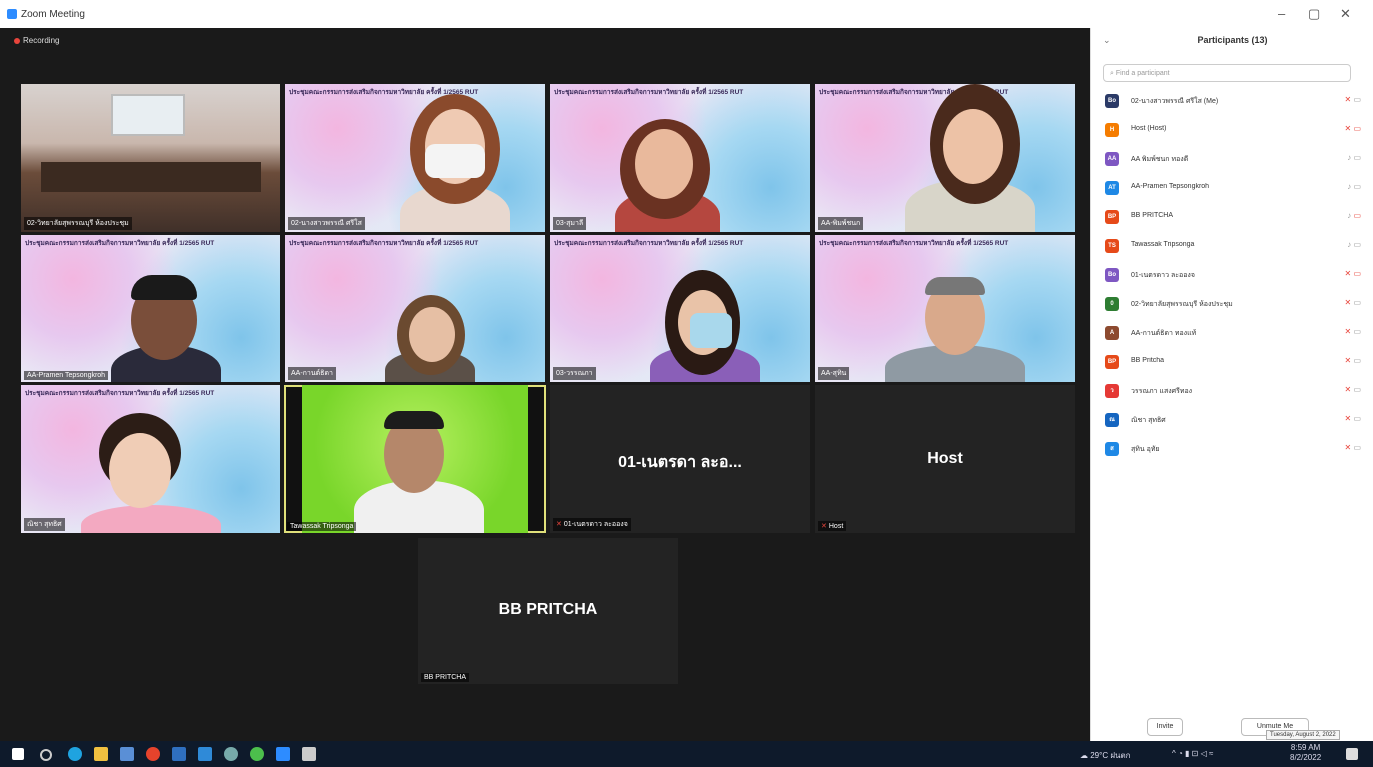 This screenshot has height=767, width=1373. I want to click on participant-name: 01-เนตรดาว ละอองจ, so click(1163, 275).